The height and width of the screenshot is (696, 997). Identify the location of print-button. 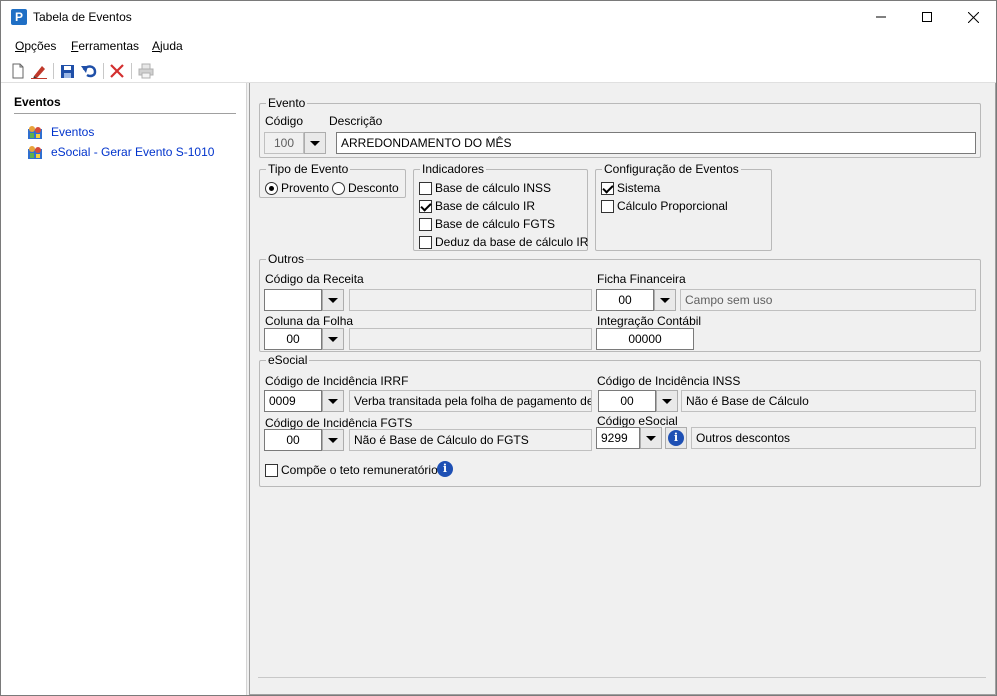
(146, 71).